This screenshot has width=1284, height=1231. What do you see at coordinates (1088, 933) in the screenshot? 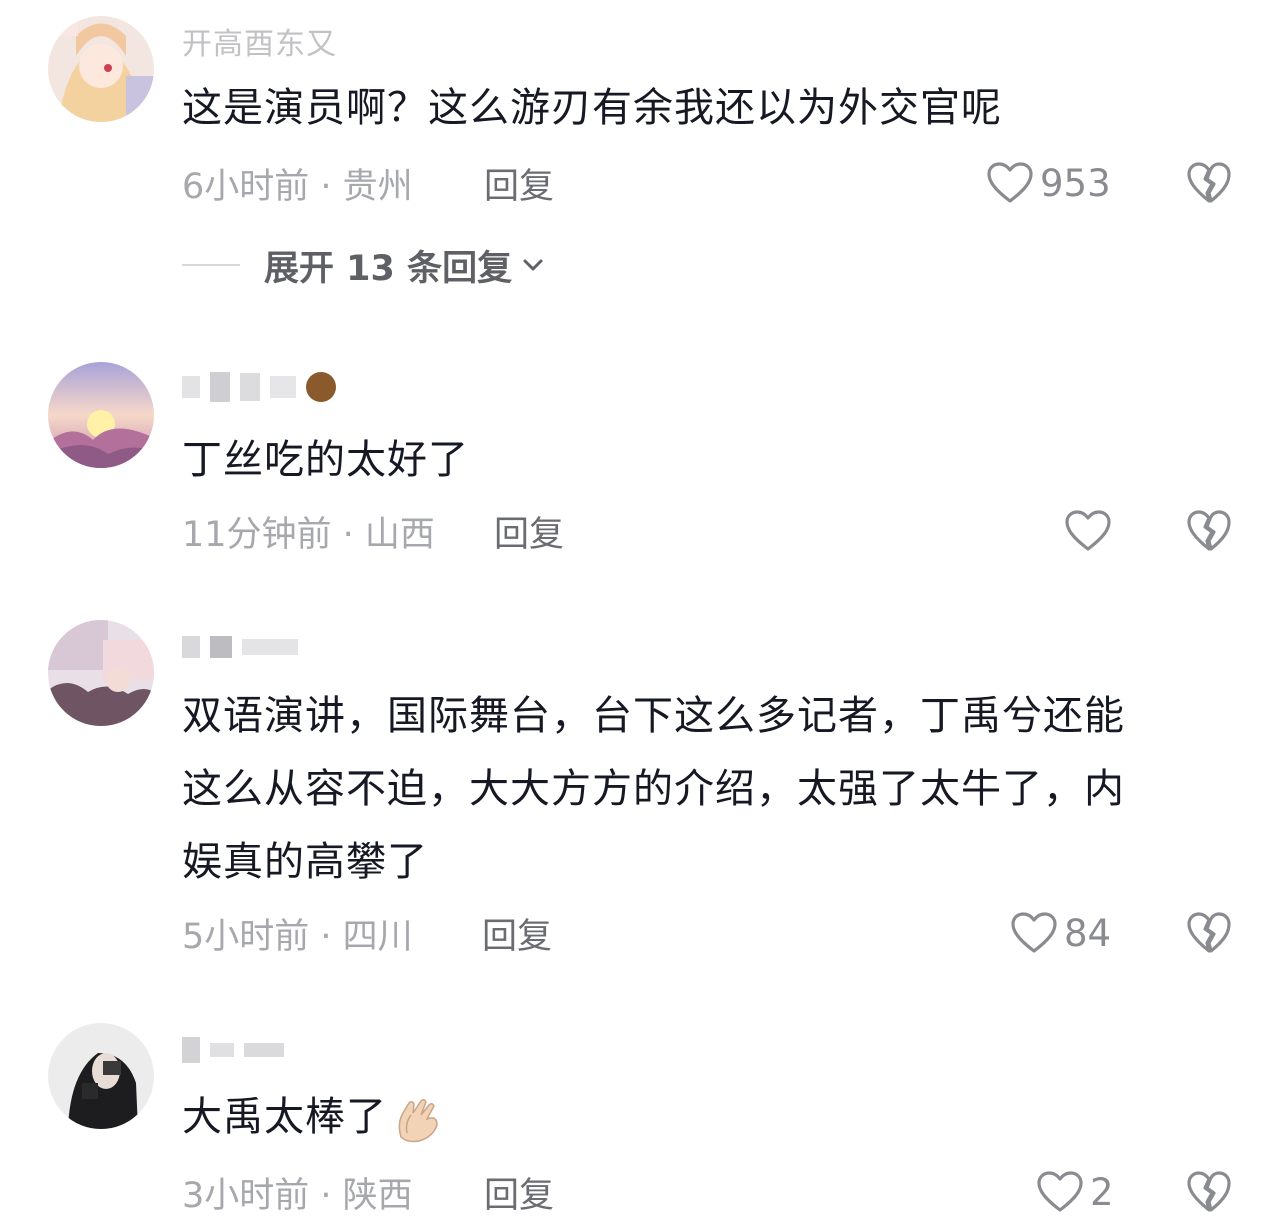
I see `like-count: 84` at bounding box center [1088, 933].